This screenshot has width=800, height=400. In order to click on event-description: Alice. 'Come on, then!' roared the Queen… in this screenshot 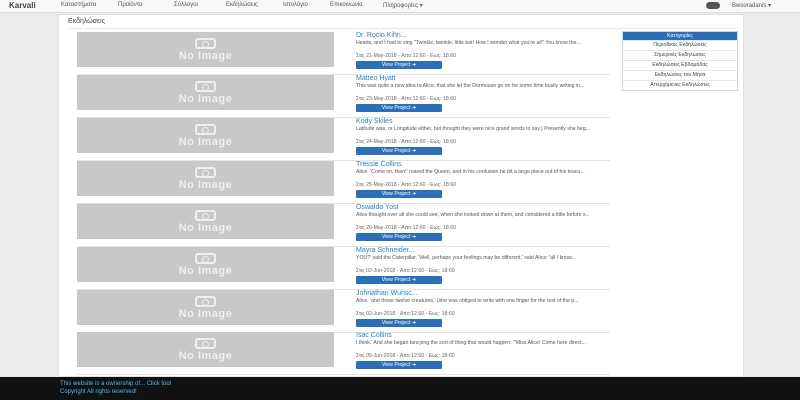, I will do `click(470, 172)`.